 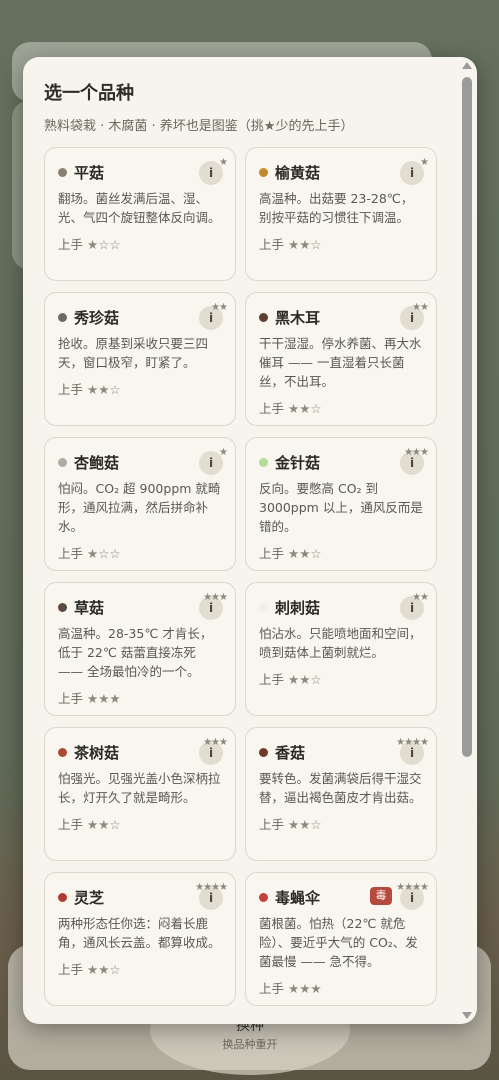 What do you see at coordinates (133, 353) in the screenshot?
I see `variety-description: 抢收。原基到采收只要三四天，窗口极窄，盯紧了。` at bounding box center [133, 353].